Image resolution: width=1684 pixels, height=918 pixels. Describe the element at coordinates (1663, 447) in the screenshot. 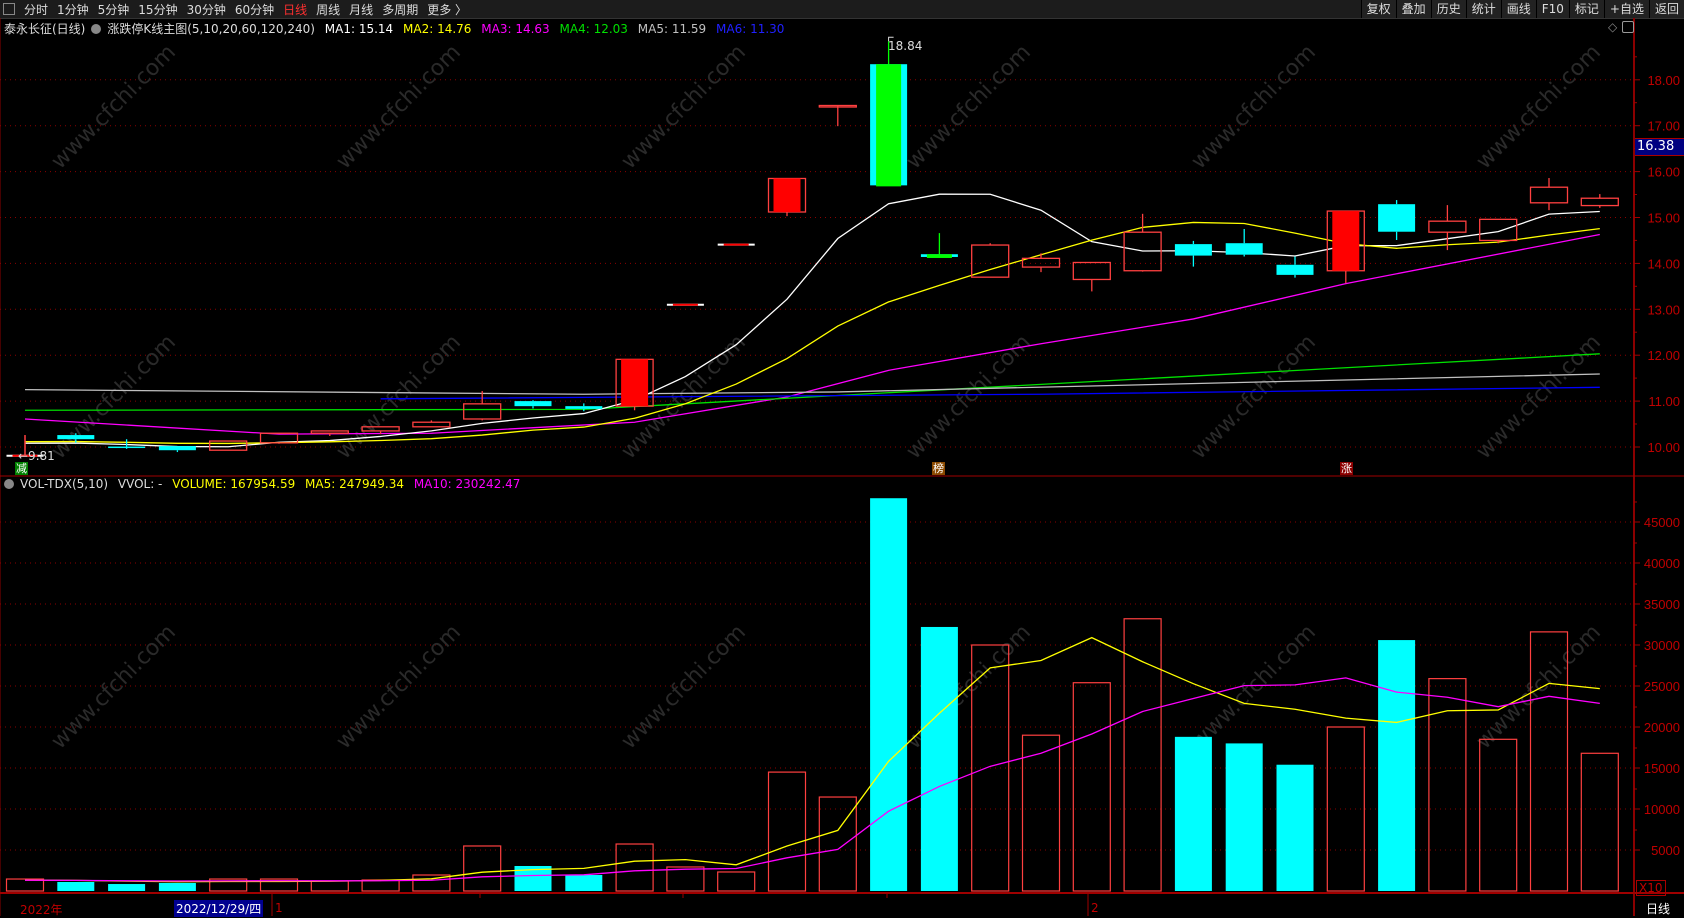

I see `price-tick-label: 10.00` at that location.